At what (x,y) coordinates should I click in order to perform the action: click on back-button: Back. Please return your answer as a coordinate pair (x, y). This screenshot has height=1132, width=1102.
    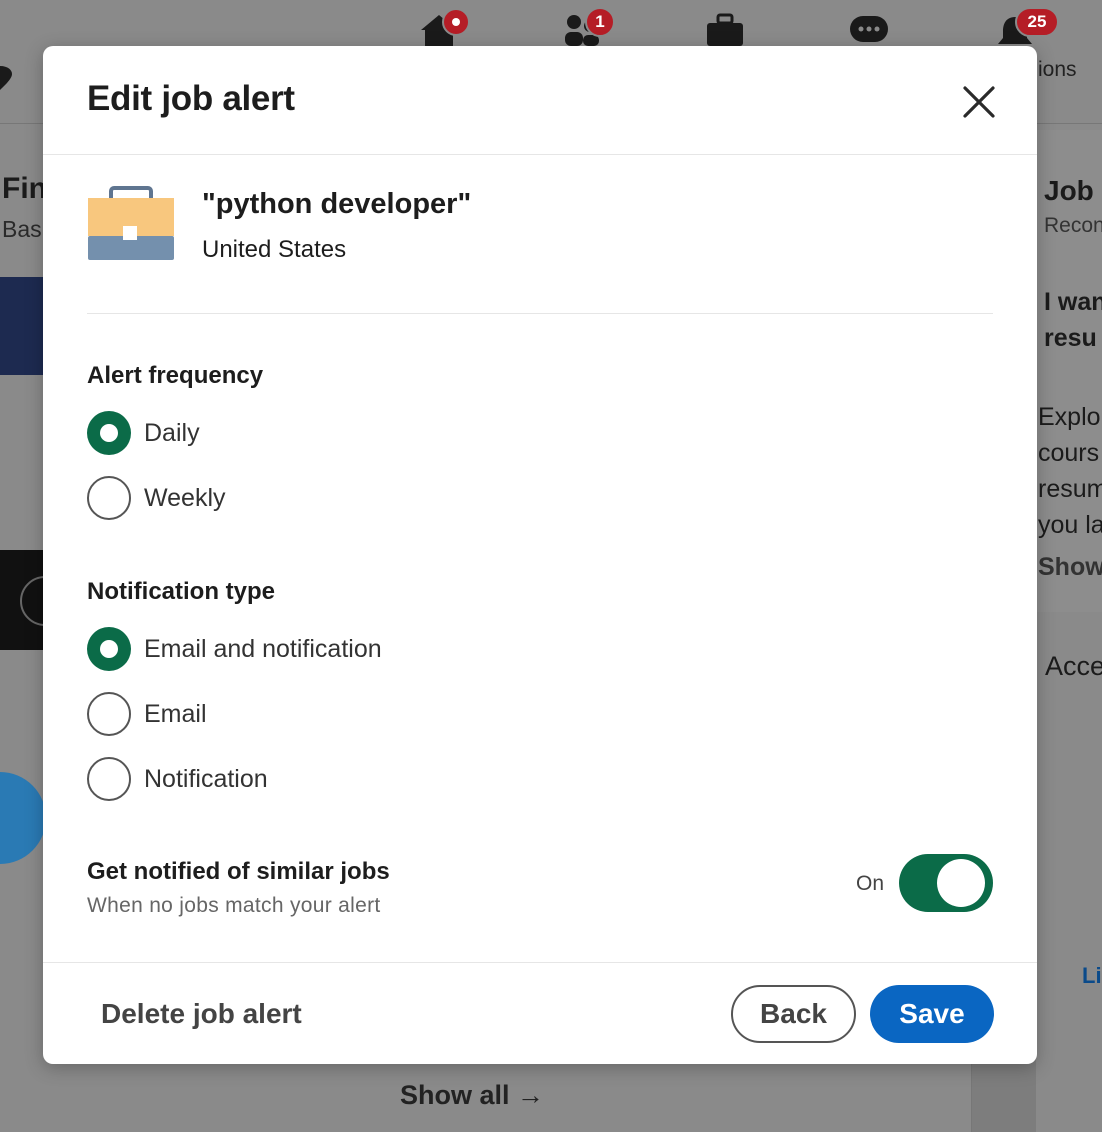
    Looking at the image, I should click on (793, 1014).